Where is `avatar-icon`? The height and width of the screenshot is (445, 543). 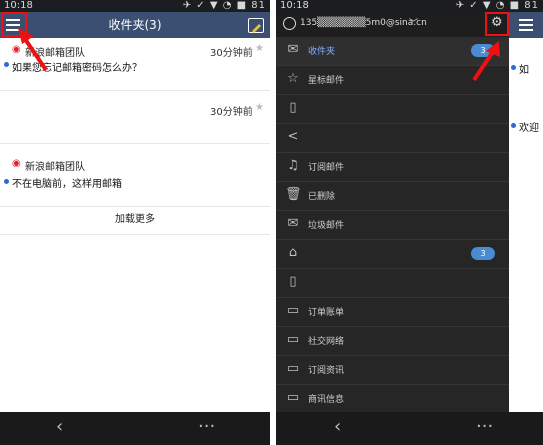 avatar-icon is located at coordinates (289, 23).